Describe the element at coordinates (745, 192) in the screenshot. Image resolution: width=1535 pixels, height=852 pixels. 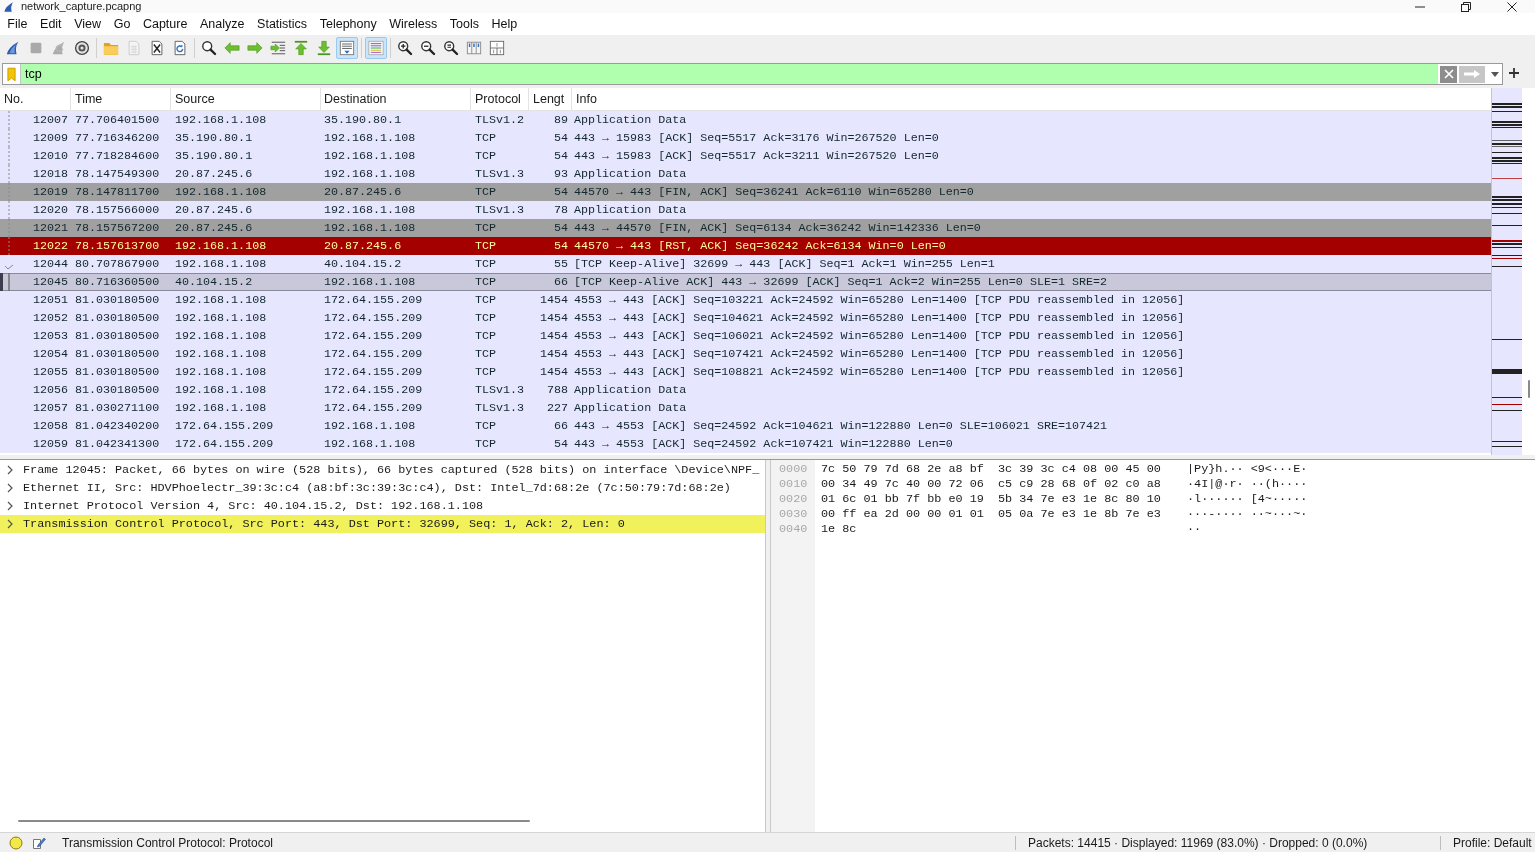
I see `packet-row: 12019 78.147811700 192.168.1.108 20.87.245.6 TCP 54 44570 → 443 [FIN, ACK] Seq=36241 Ack=6110 Win=65280 Len=0` at that location.